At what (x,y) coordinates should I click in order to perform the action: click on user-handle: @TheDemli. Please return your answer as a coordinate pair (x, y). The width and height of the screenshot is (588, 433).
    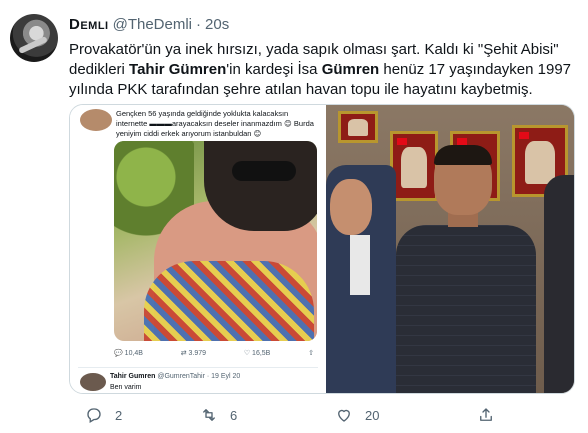
    Looking at the image, I should click on (152, 24).